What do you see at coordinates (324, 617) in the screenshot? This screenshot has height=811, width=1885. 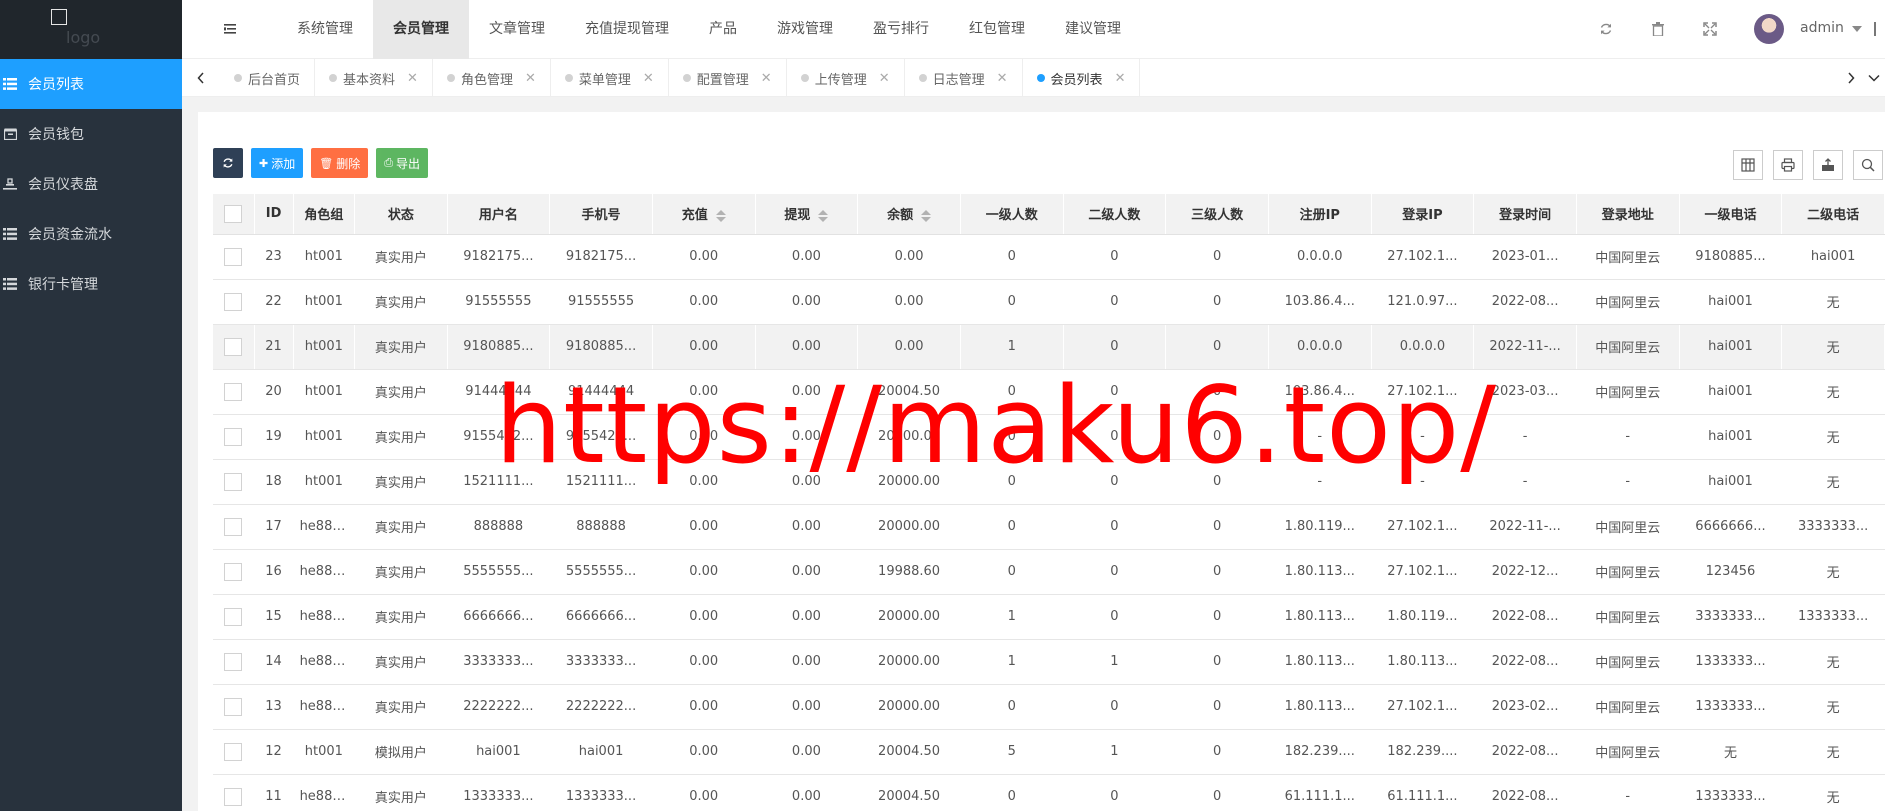 I see `table-cell: he8888` at bounding box center [324, 617].